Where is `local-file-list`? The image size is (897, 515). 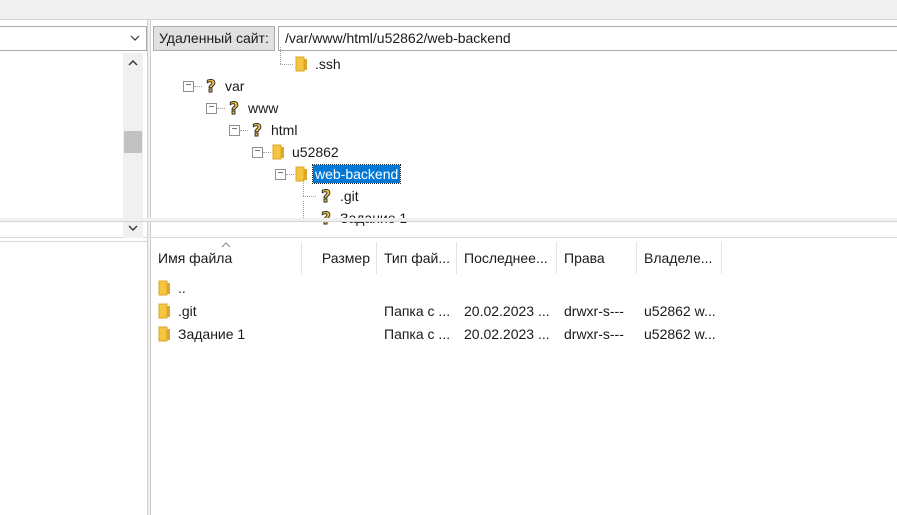
local-file-list is located at coordinates (73, 378).